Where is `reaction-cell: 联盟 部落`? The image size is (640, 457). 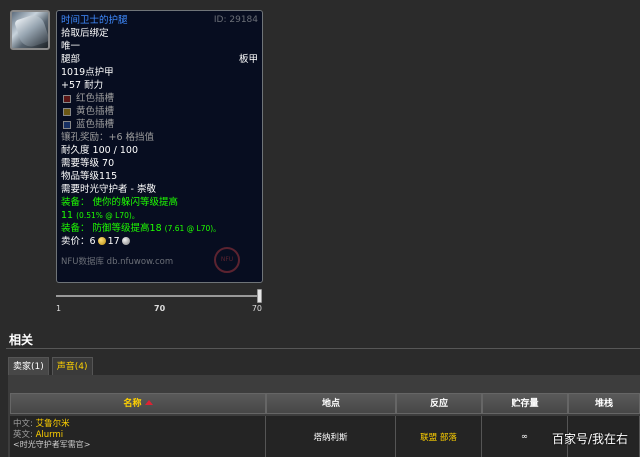
reaction-cell: 联盟 部落 is located at coordinates (439, 436).